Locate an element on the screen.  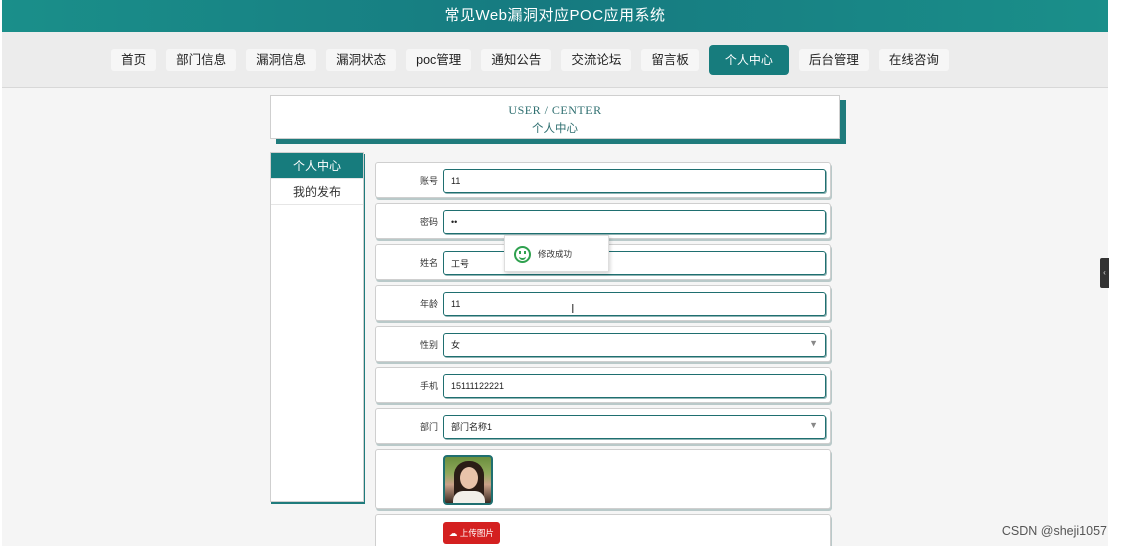
nav-home: 首页 is located at coordinates (134, 59).